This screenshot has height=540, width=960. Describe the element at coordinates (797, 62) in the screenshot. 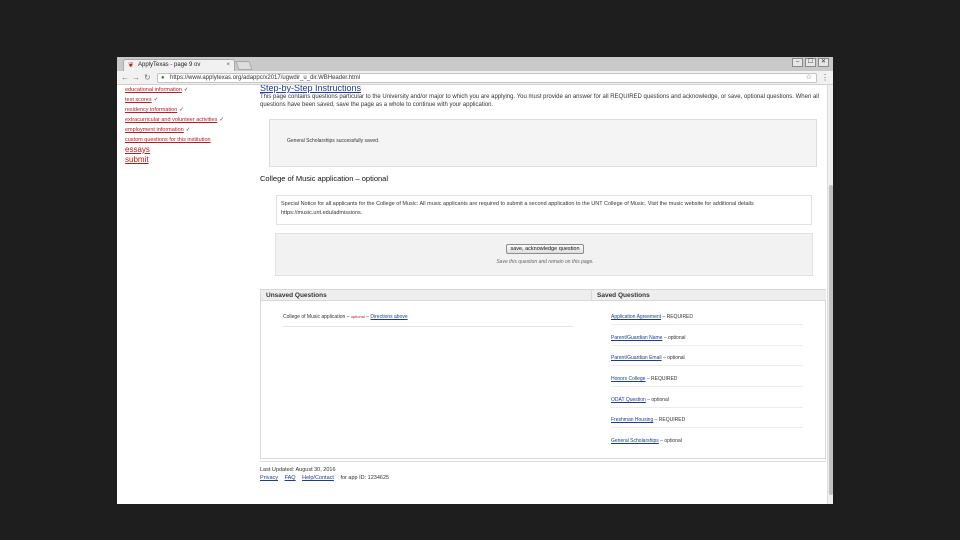

I see `minimize-button: –` at that location.